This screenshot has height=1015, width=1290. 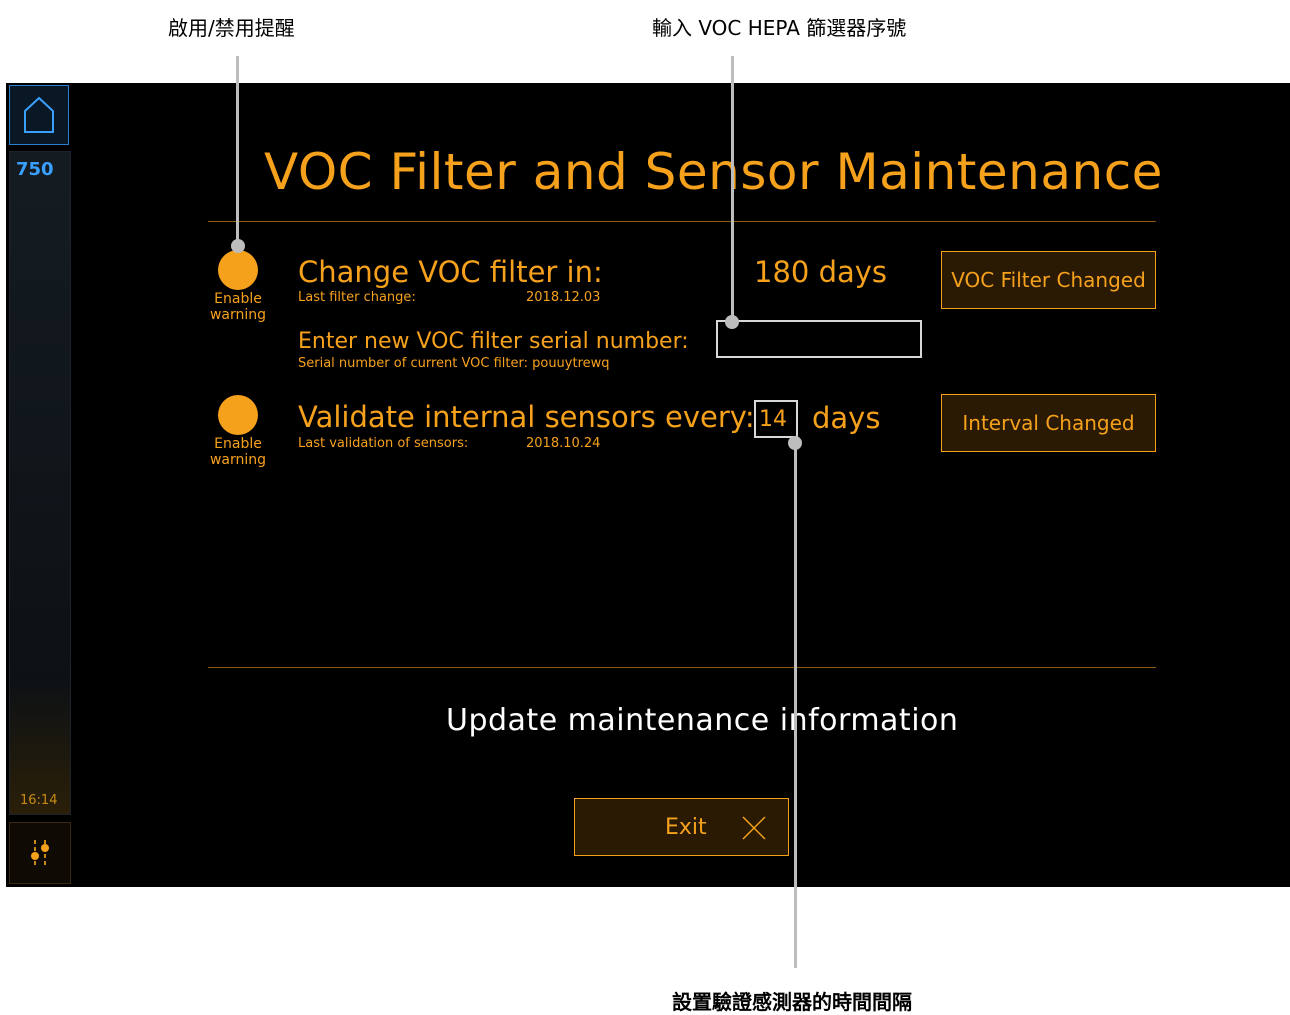 I want to click on sensor-warning-label: Enable warning, so click(x=238, y=452).